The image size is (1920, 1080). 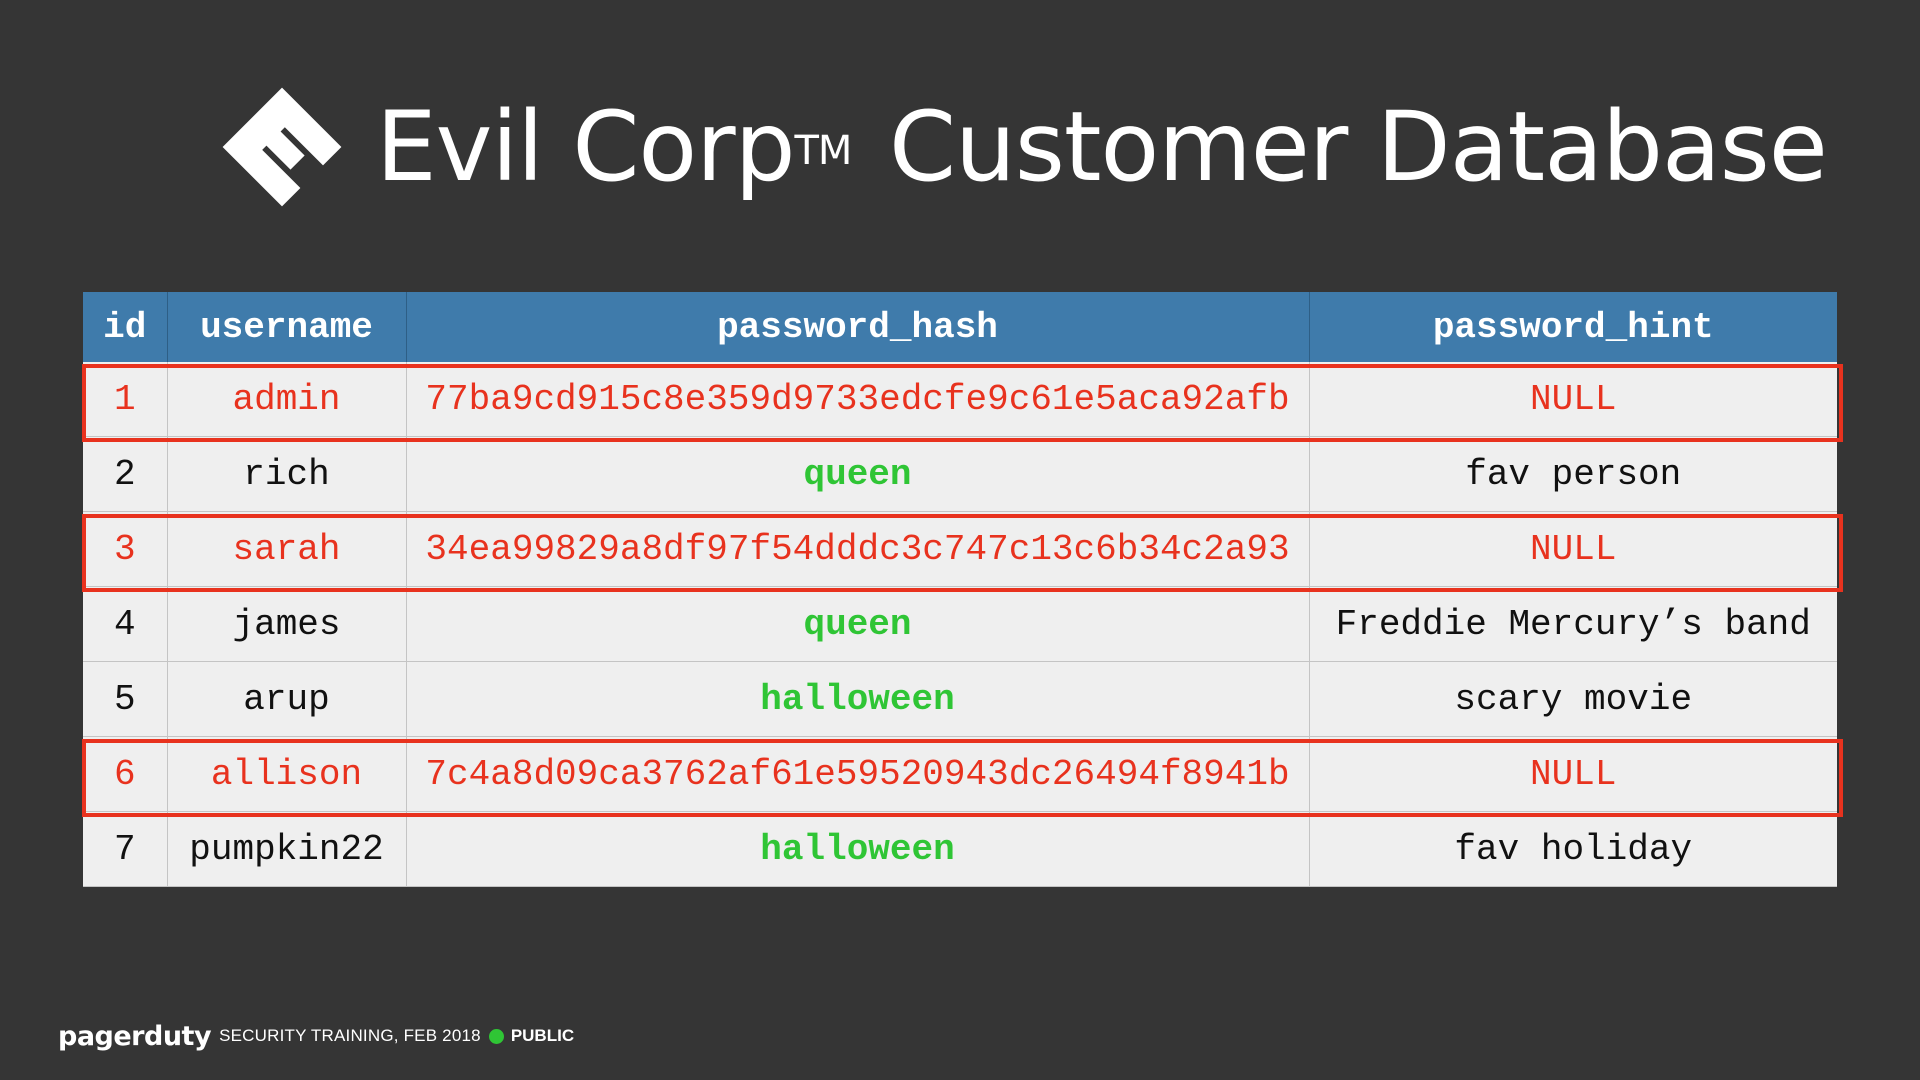 I want to click on column-header-id: id, so click(x=125, y=327).